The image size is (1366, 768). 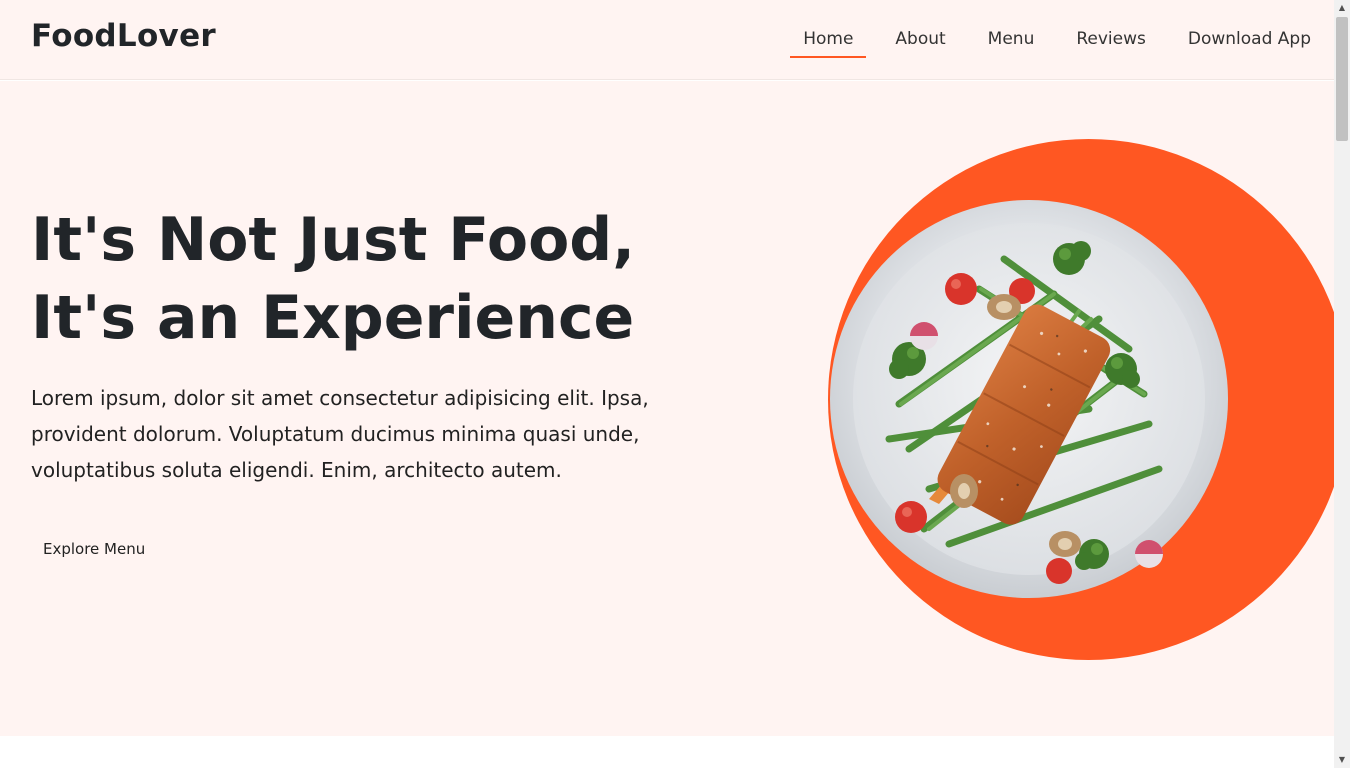 I want to click on hero-title-line-1: It's Not Just Food,, so click(x=333, y=240).